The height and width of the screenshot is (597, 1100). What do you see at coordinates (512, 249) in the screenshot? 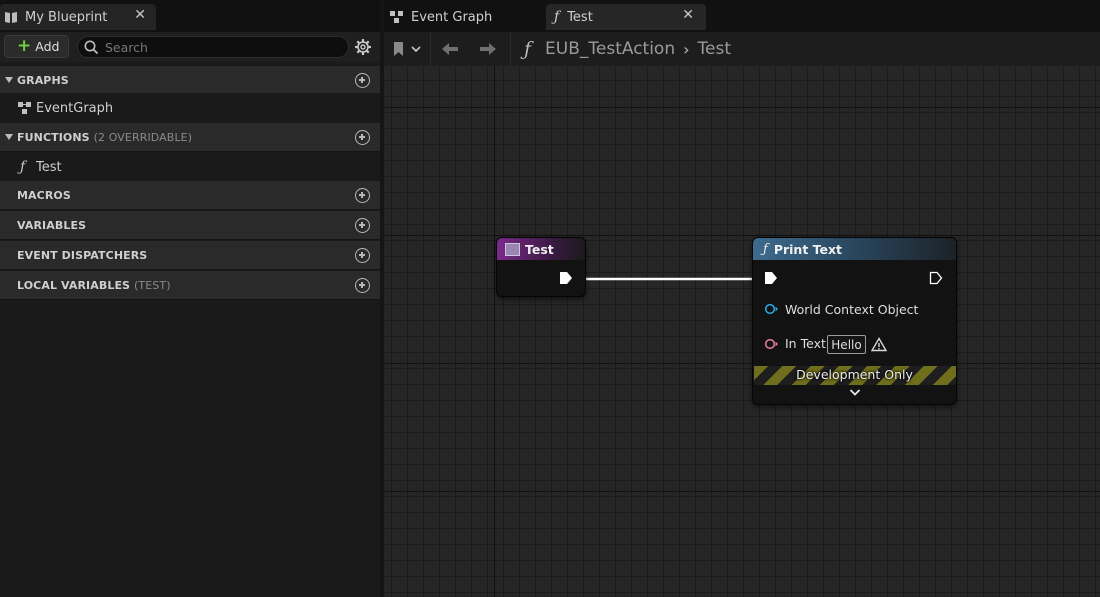
I see `function-entry-icon` at bounding box center [512, 249].